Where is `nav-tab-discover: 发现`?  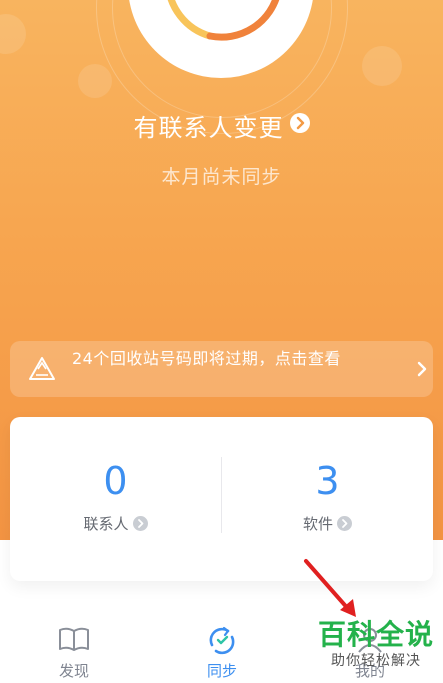 nav-tab-discover: 发现 is located at coordinates (74, 646).